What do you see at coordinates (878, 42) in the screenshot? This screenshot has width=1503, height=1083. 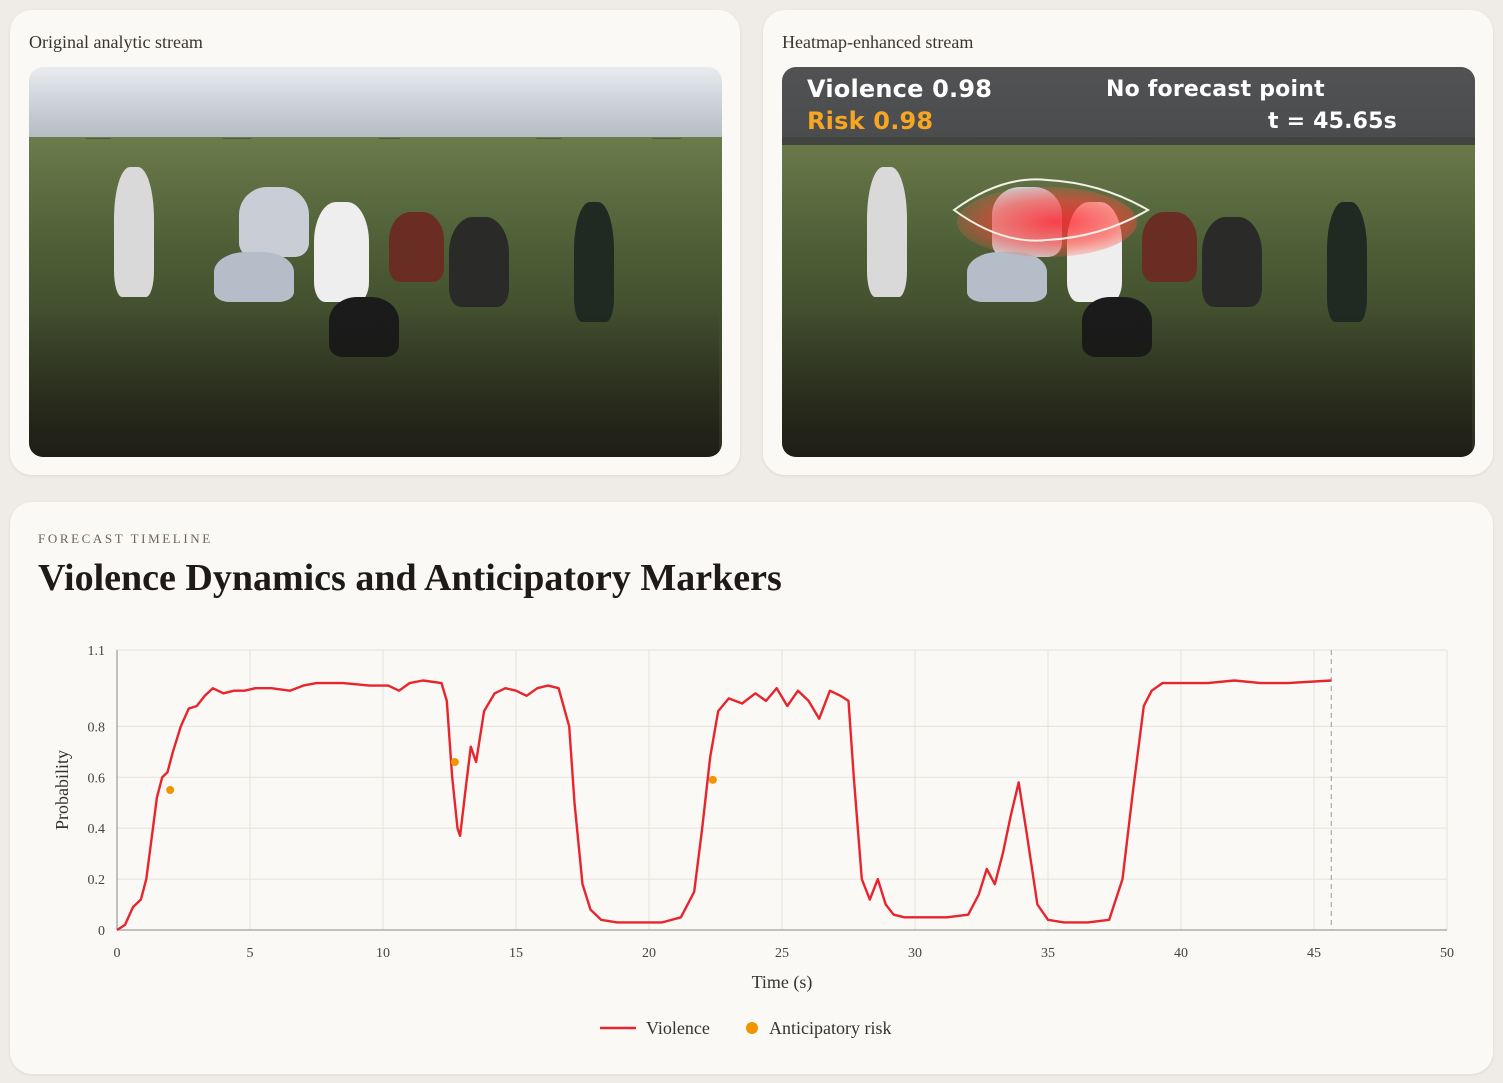 I see `heatmap-stream-title: Heatmap-enhanced stream` at bounding box center [878, 42].